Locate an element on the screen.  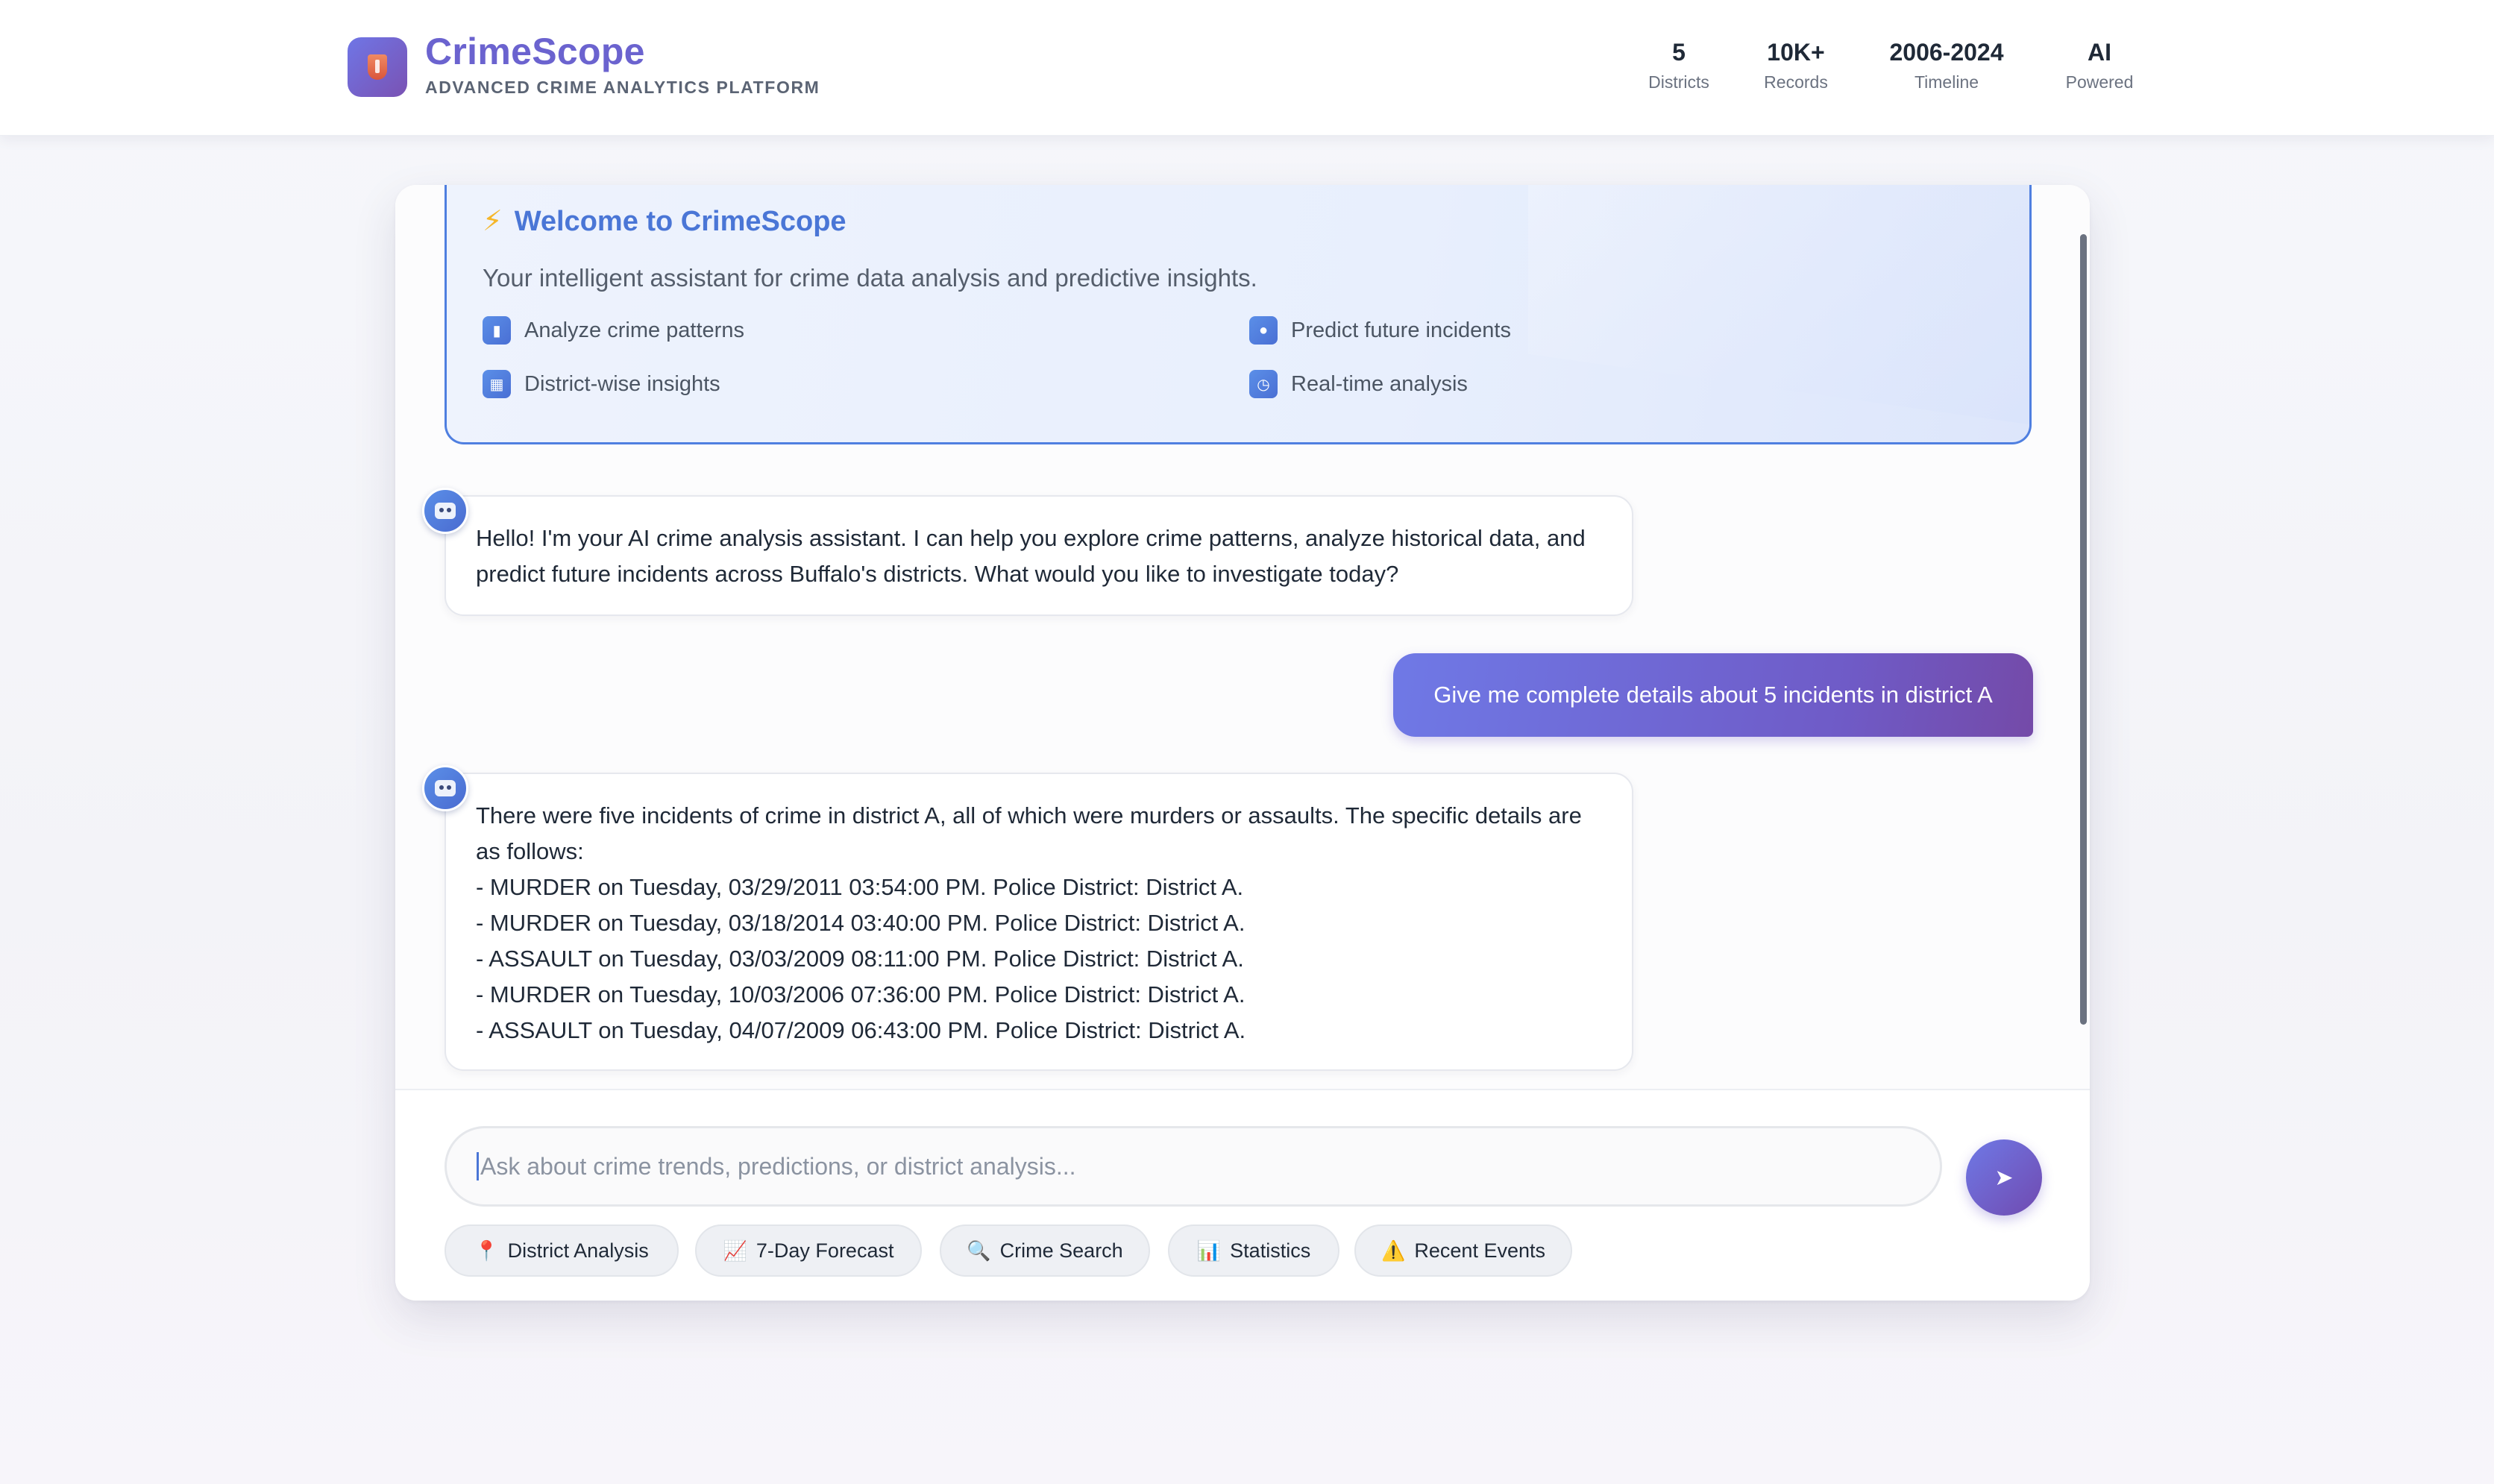
quick-action-crime-search: 🔍 Crime Search is located at coordinates (1045, 1250).